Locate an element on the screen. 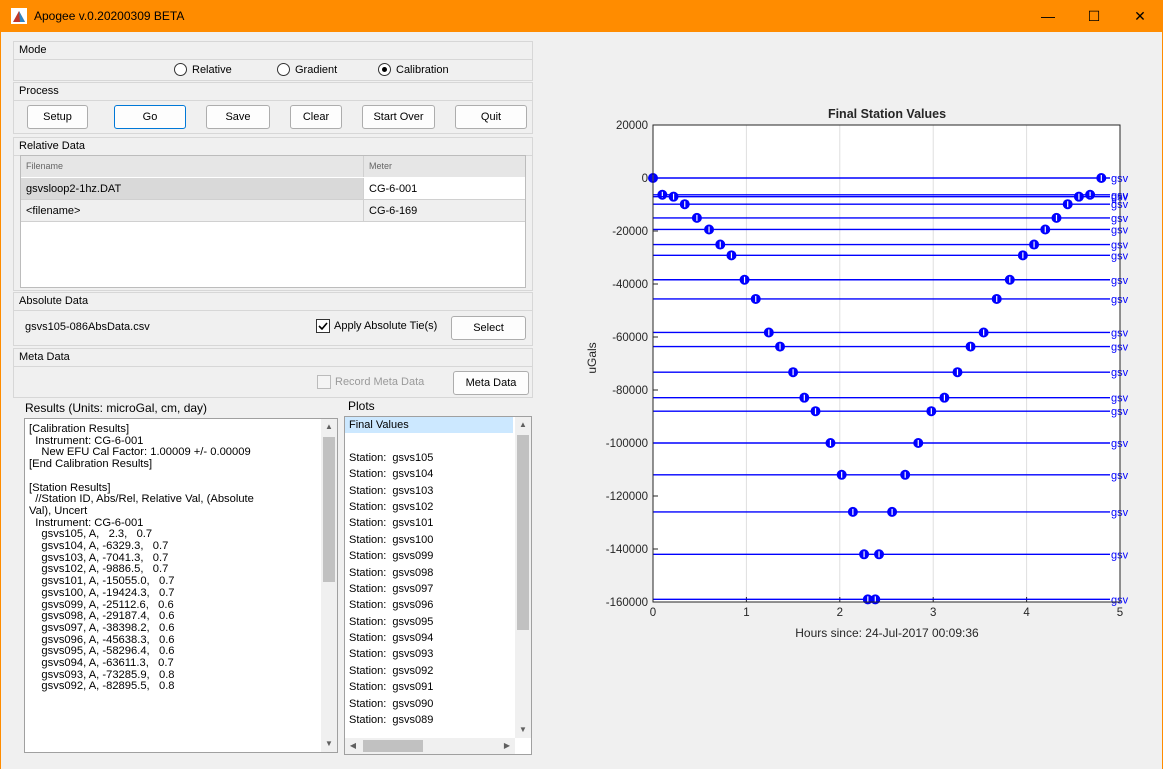  results-line: gsvs104, A, -6329.3, 0.7 is located at coordinates (99, 546).